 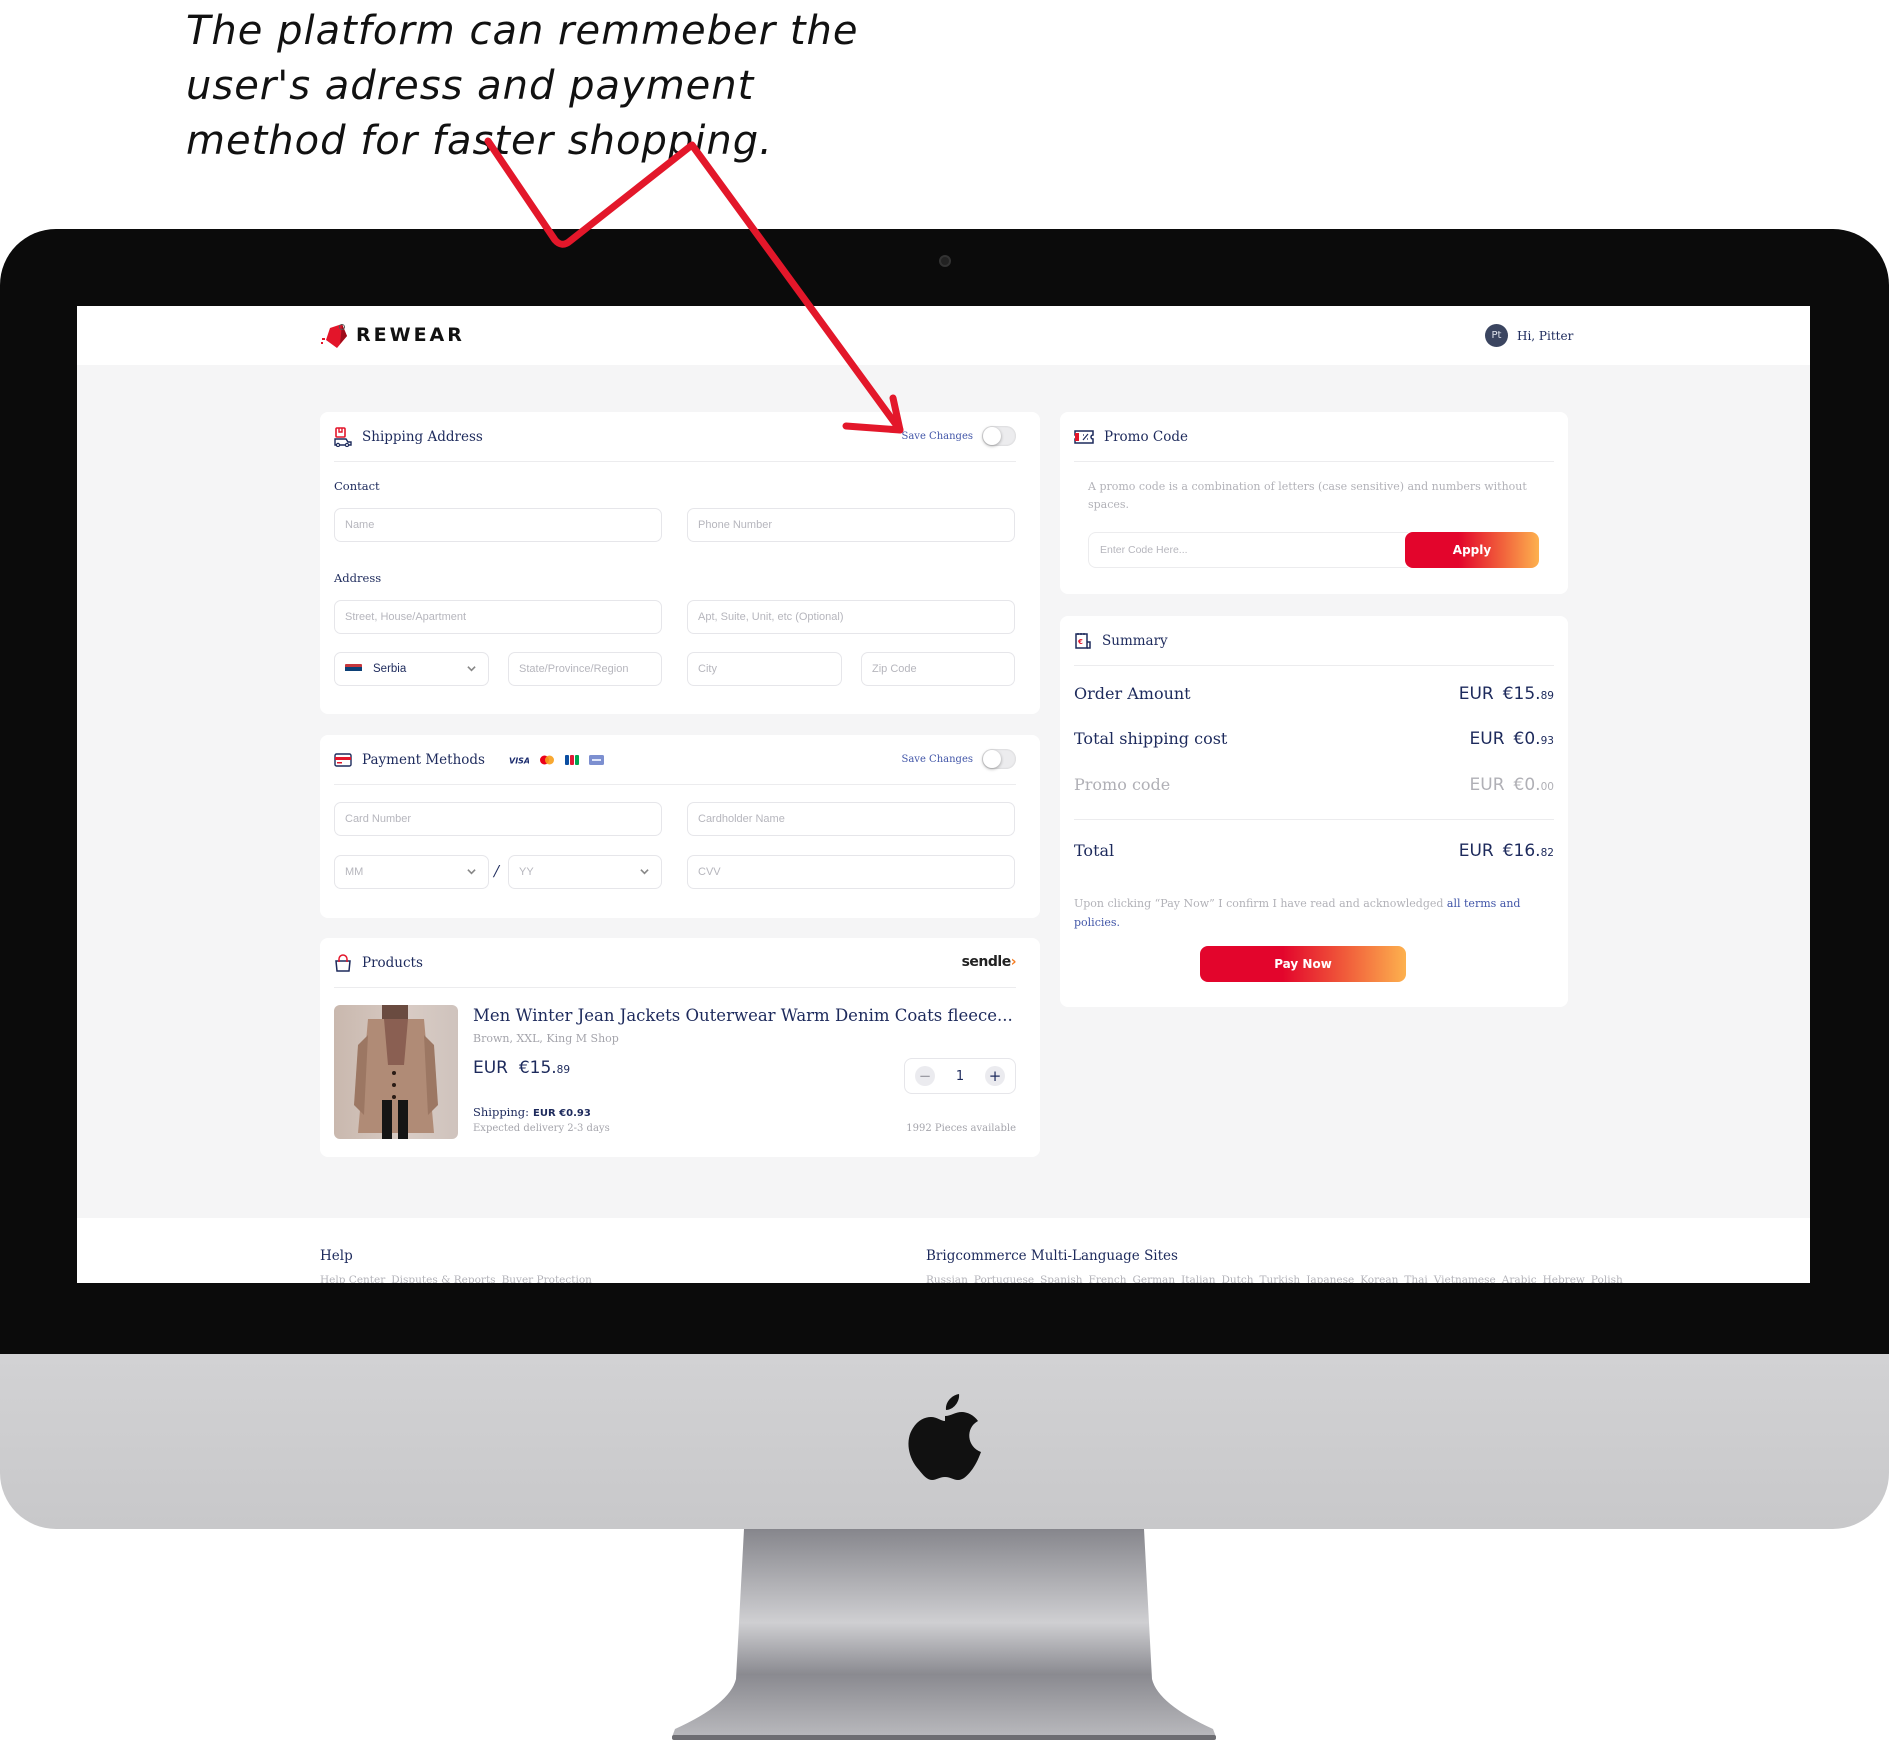 I want to click on footer-link: Japanese, so click(x=1330, y=1278).